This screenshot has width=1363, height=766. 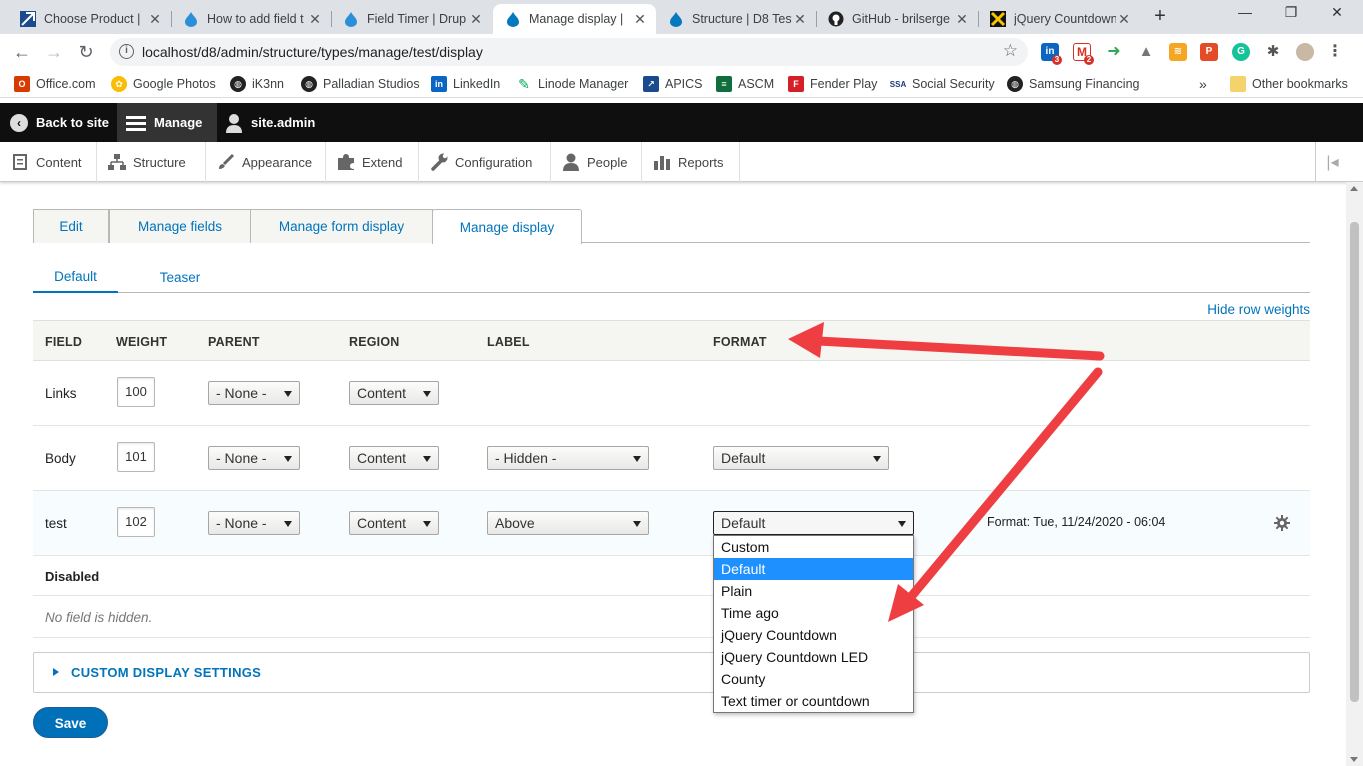 What do you see at coordinates (75, 277) in the screenshot?
I see `tab-default: Default` at bounding box center [75, 277].